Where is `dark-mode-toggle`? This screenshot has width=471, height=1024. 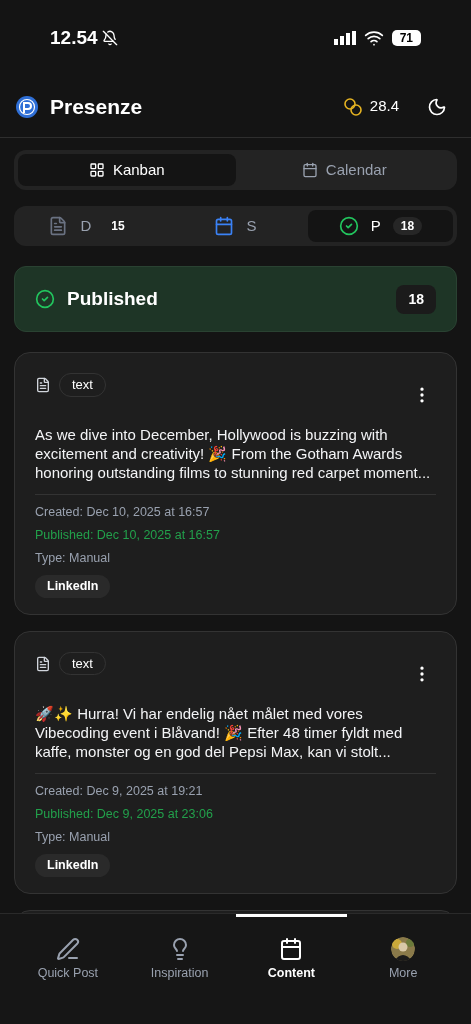 dark-mode-toggle is located at coordinates (437, 106).